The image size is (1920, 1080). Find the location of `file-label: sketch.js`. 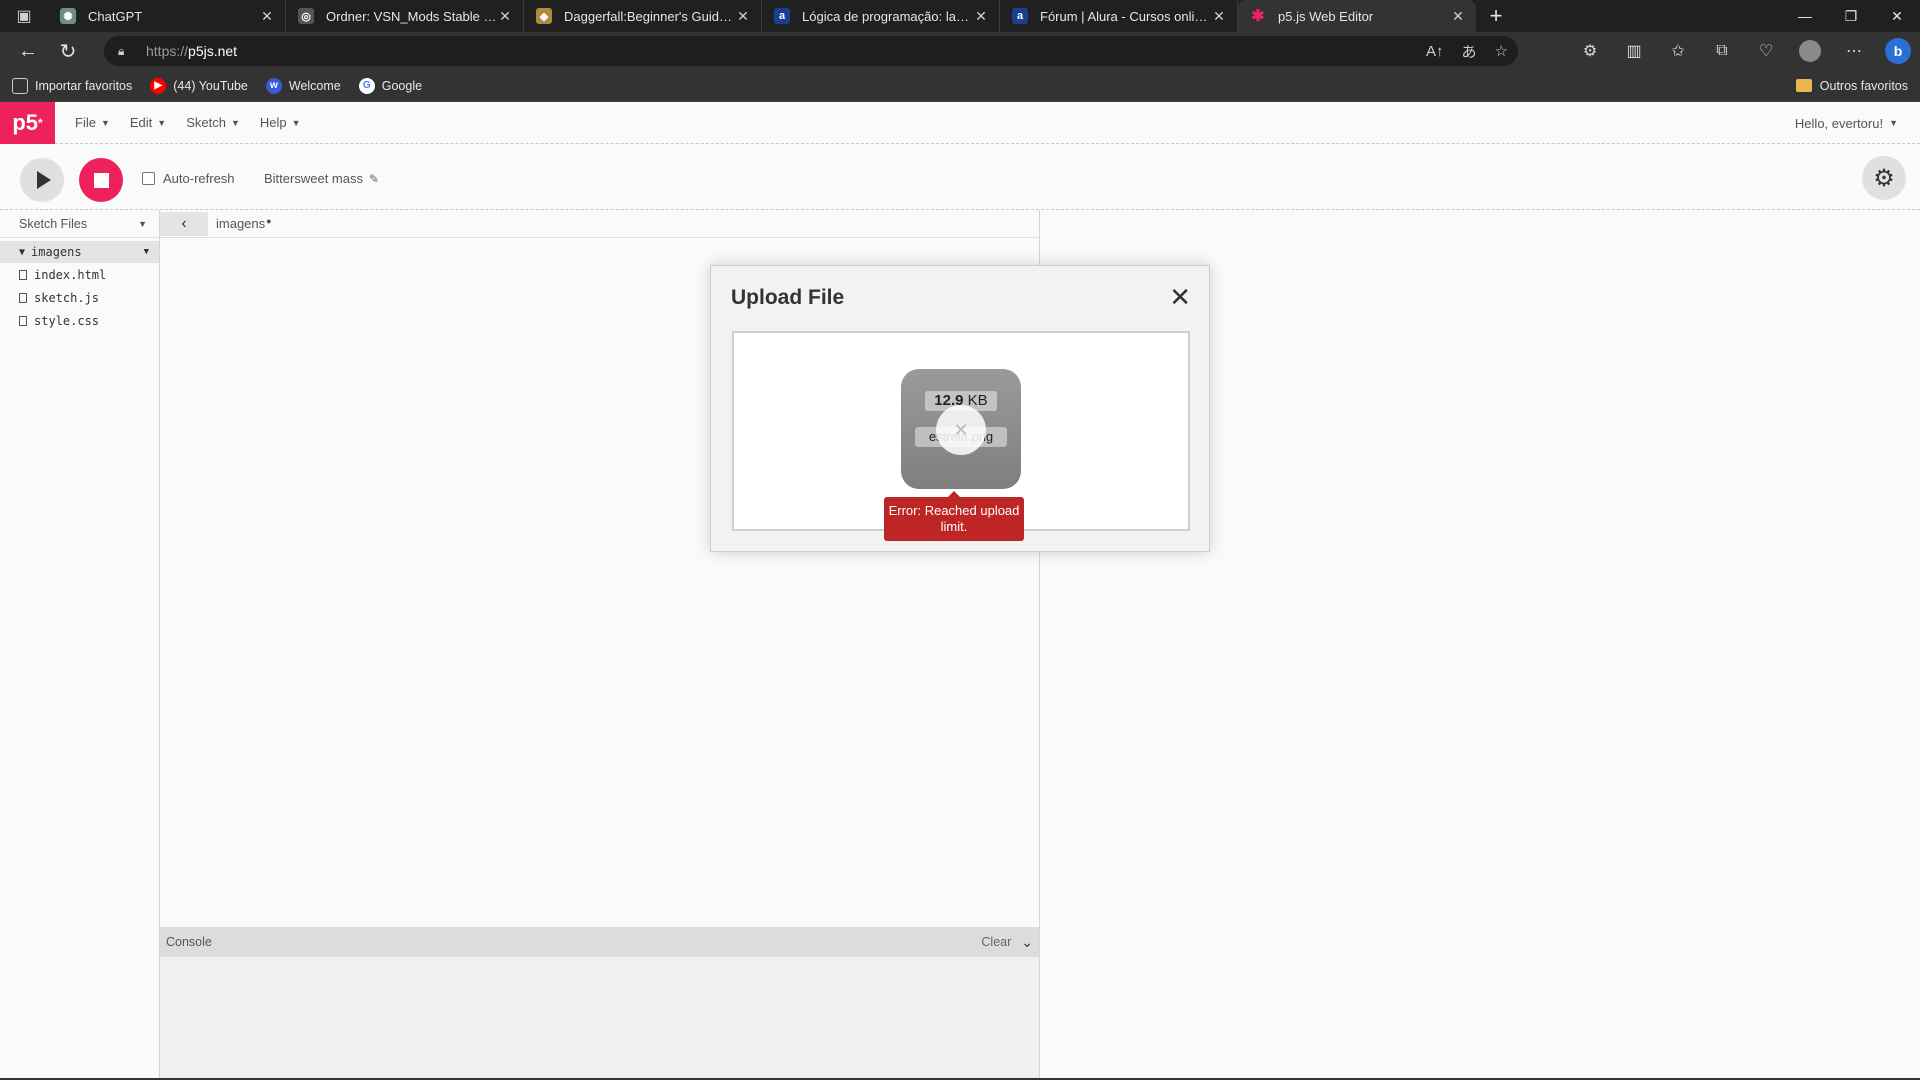

file-label: sketch.js is located at coordinates (67, 297).